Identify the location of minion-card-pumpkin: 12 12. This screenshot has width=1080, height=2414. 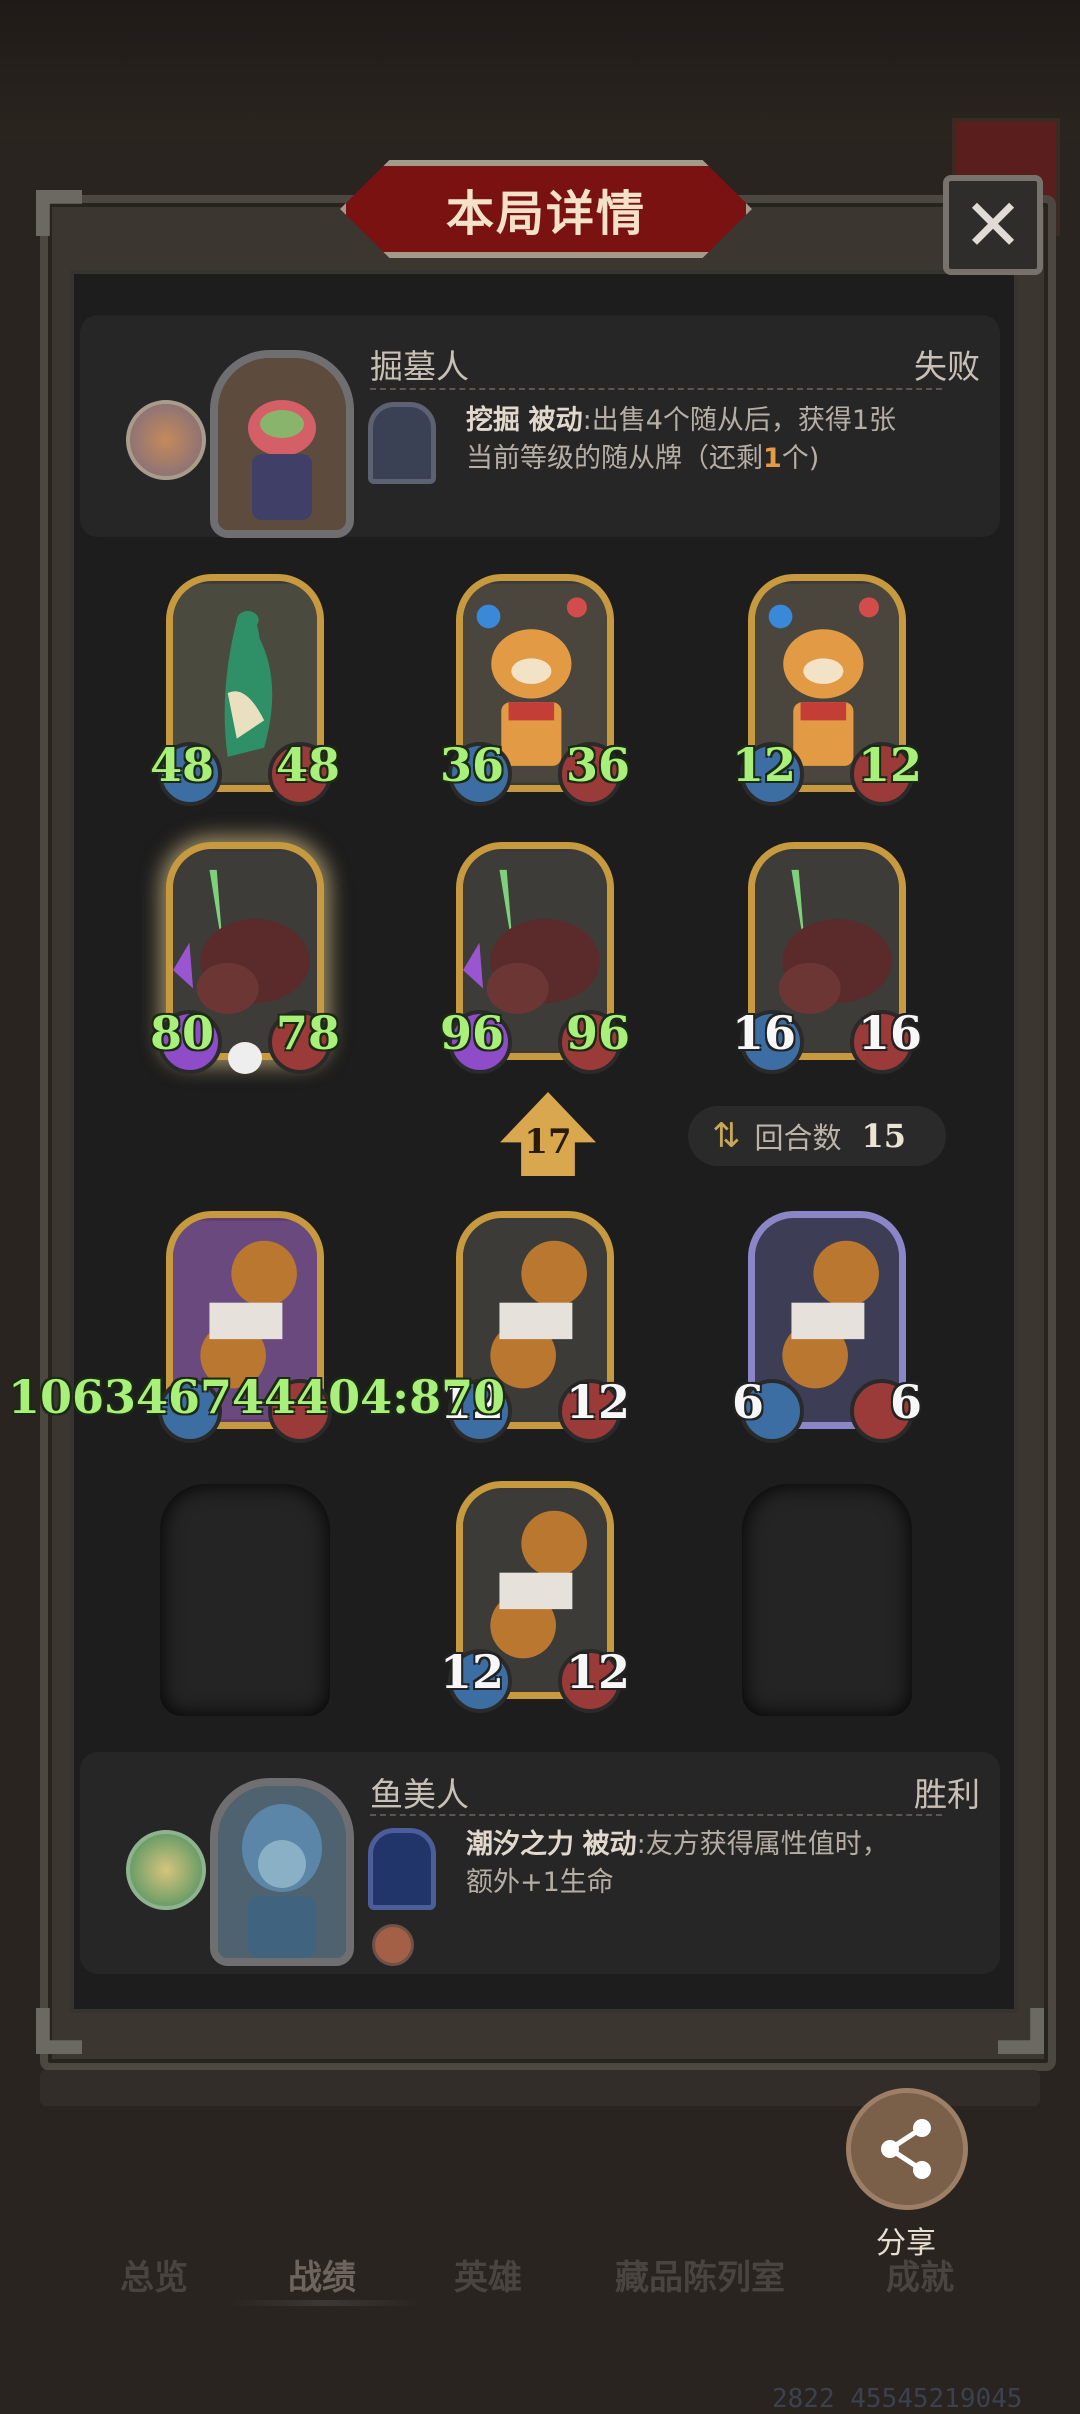
(535, 1594).